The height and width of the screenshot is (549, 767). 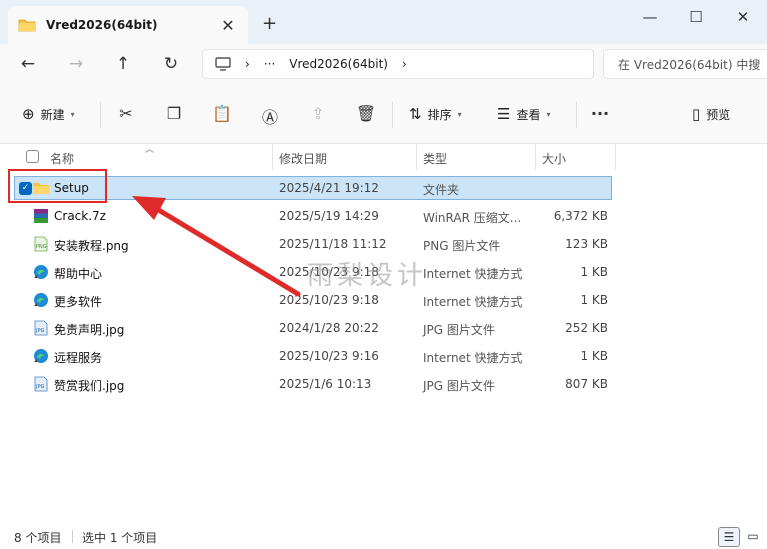 I want to click on selection-count: 选中 1 个项目, so click(x=120, y=538).